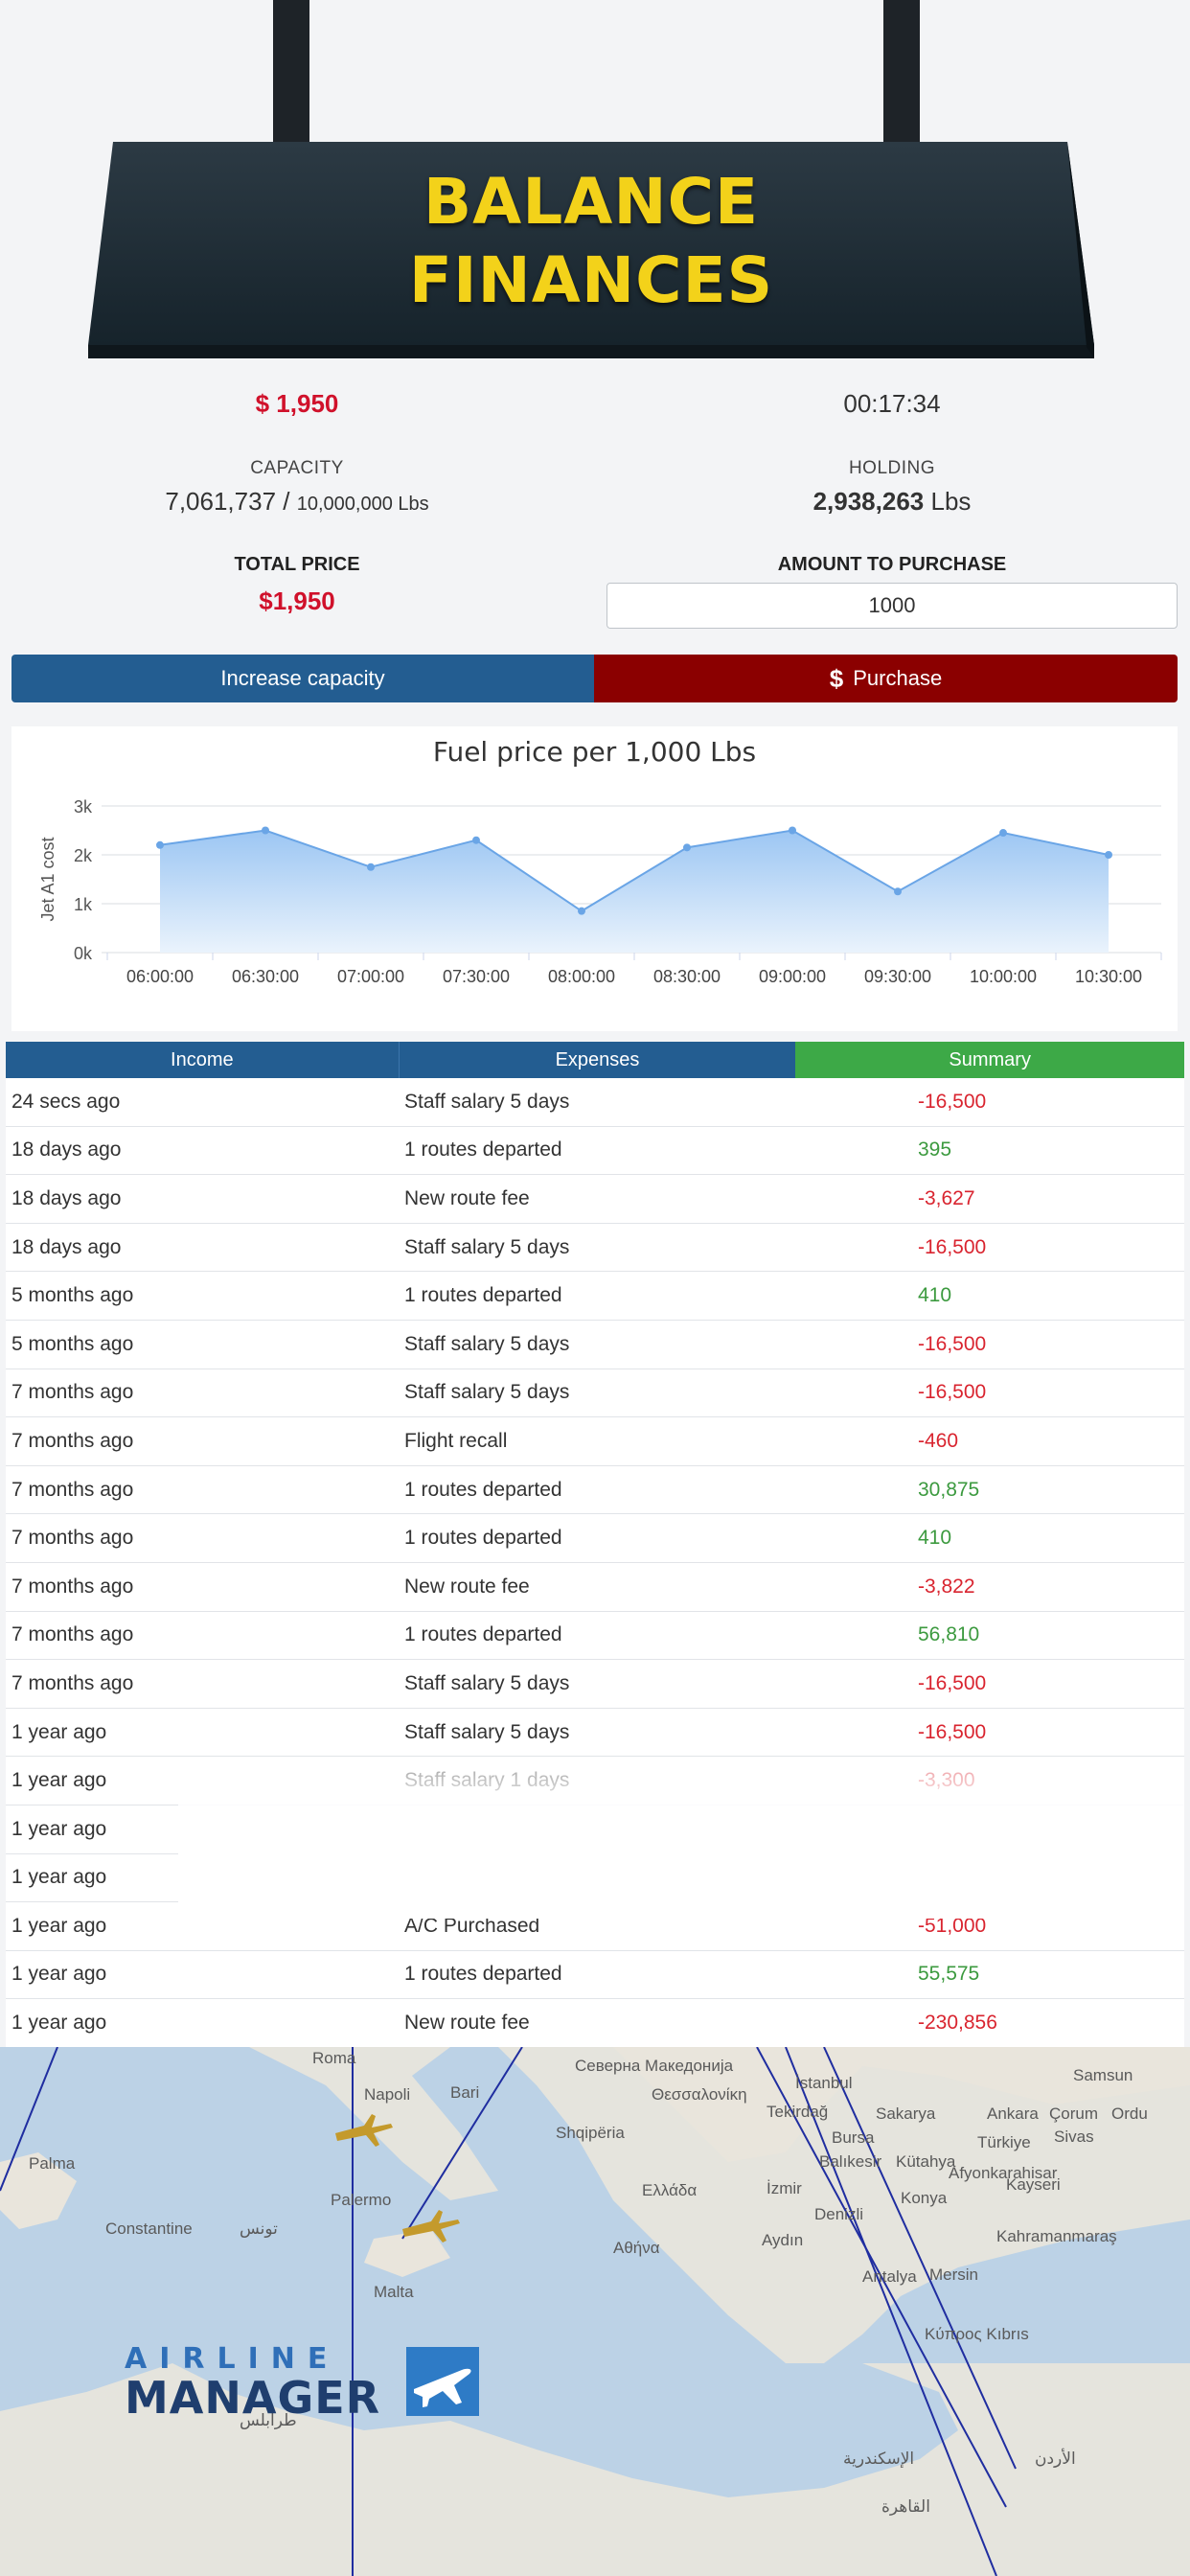  Describe the element at coordinates (925, 2198) in the screenshot. I see `map-place-label: Konya` at that location.